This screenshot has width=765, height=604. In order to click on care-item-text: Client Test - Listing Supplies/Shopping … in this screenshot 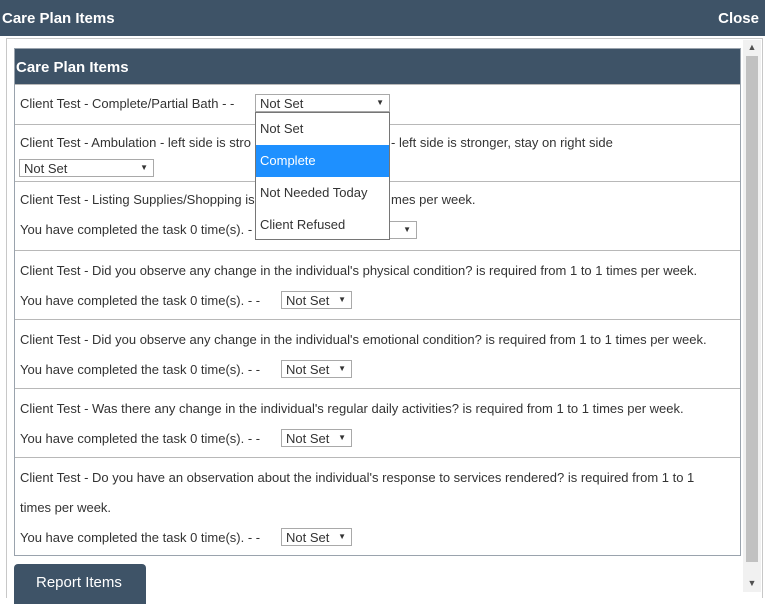, I will do `click(137, 199)`.